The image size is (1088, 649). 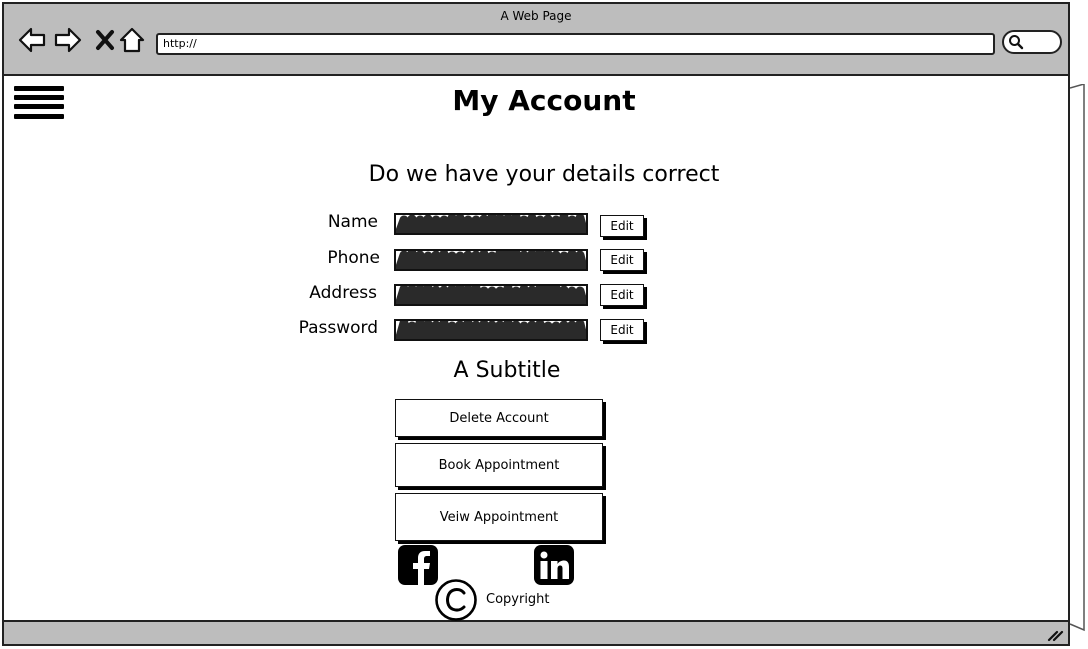 What do you see at coordinates (456, 600) in the screenshot?
I see `copyright-icon` at bounding box center [456, 600].